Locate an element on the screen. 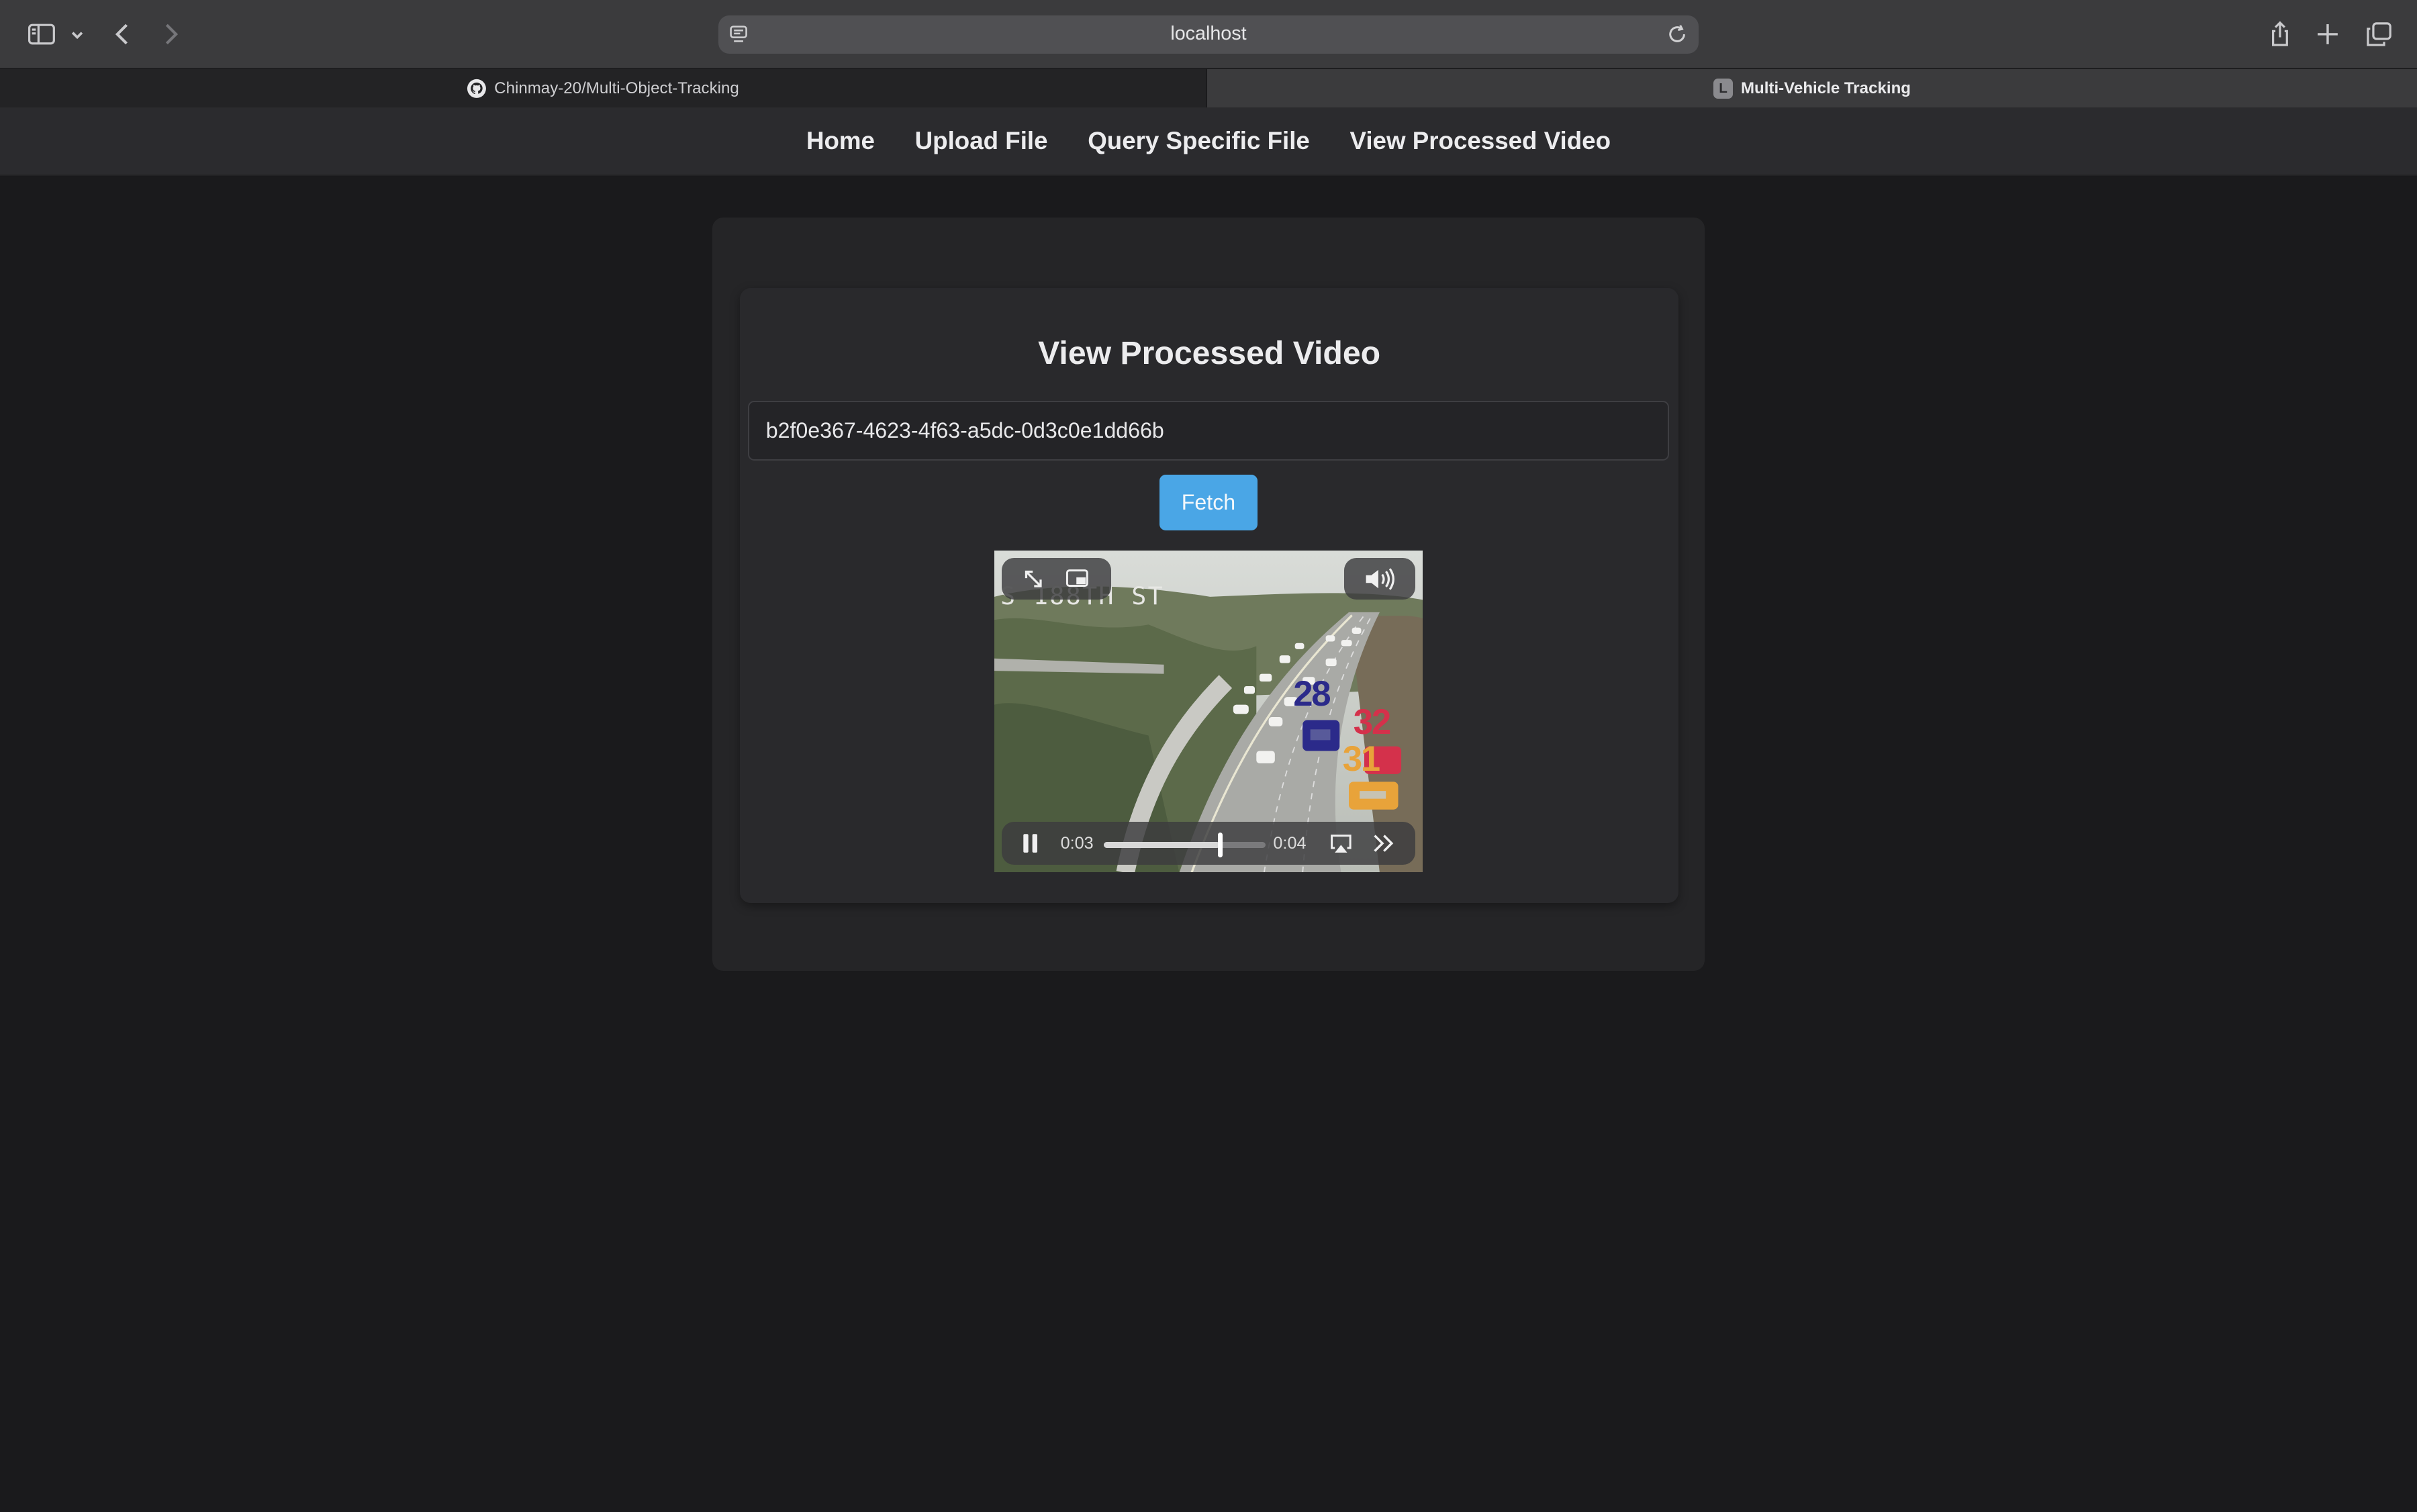 This screenshot has width=2417, height=1512. chevron-down-icon is located at coordinates (77, 34).